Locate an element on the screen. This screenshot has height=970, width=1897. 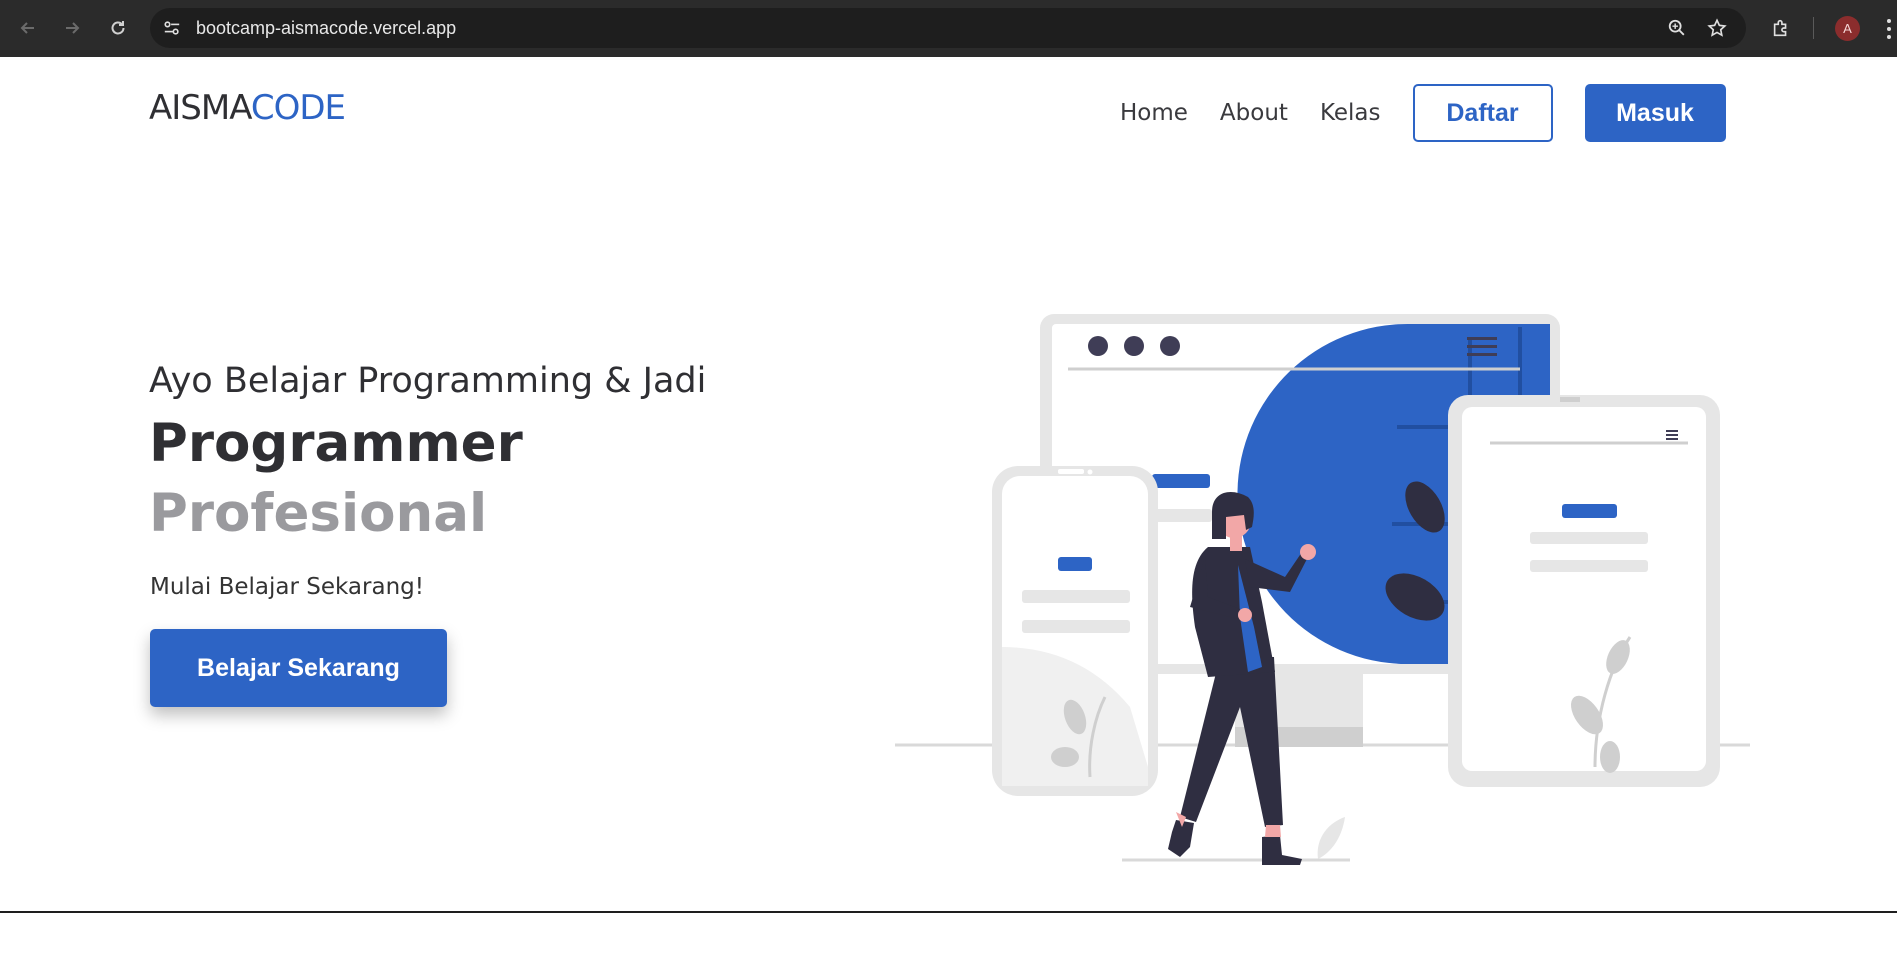
profile-avatar: A is located at coordinates (1847, 28).